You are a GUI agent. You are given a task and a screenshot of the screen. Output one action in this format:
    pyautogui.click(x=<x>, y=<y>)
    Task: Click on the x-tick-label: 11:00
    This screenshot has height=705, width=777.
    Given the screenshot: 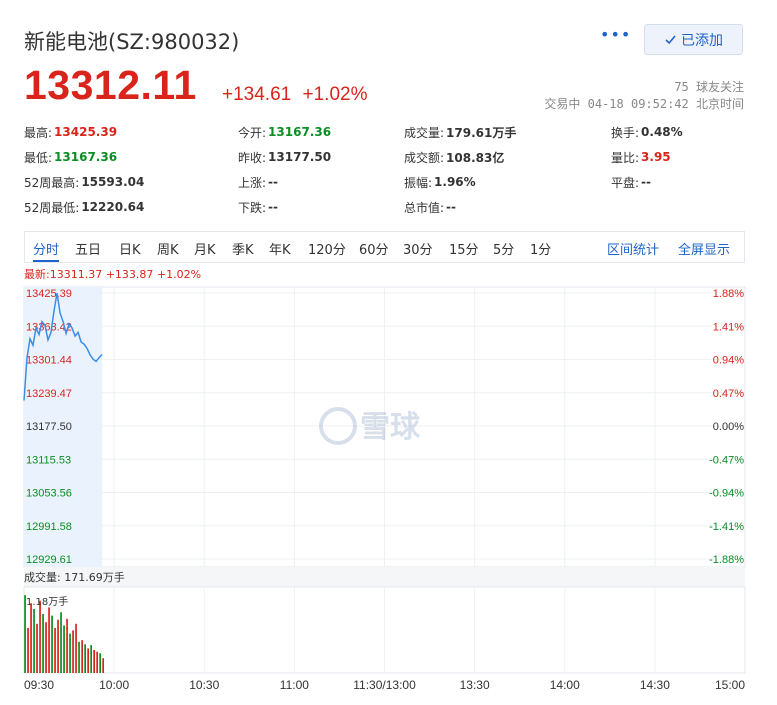 What is the action you would take?
    pyautogui.click(x=294, y=685)
    